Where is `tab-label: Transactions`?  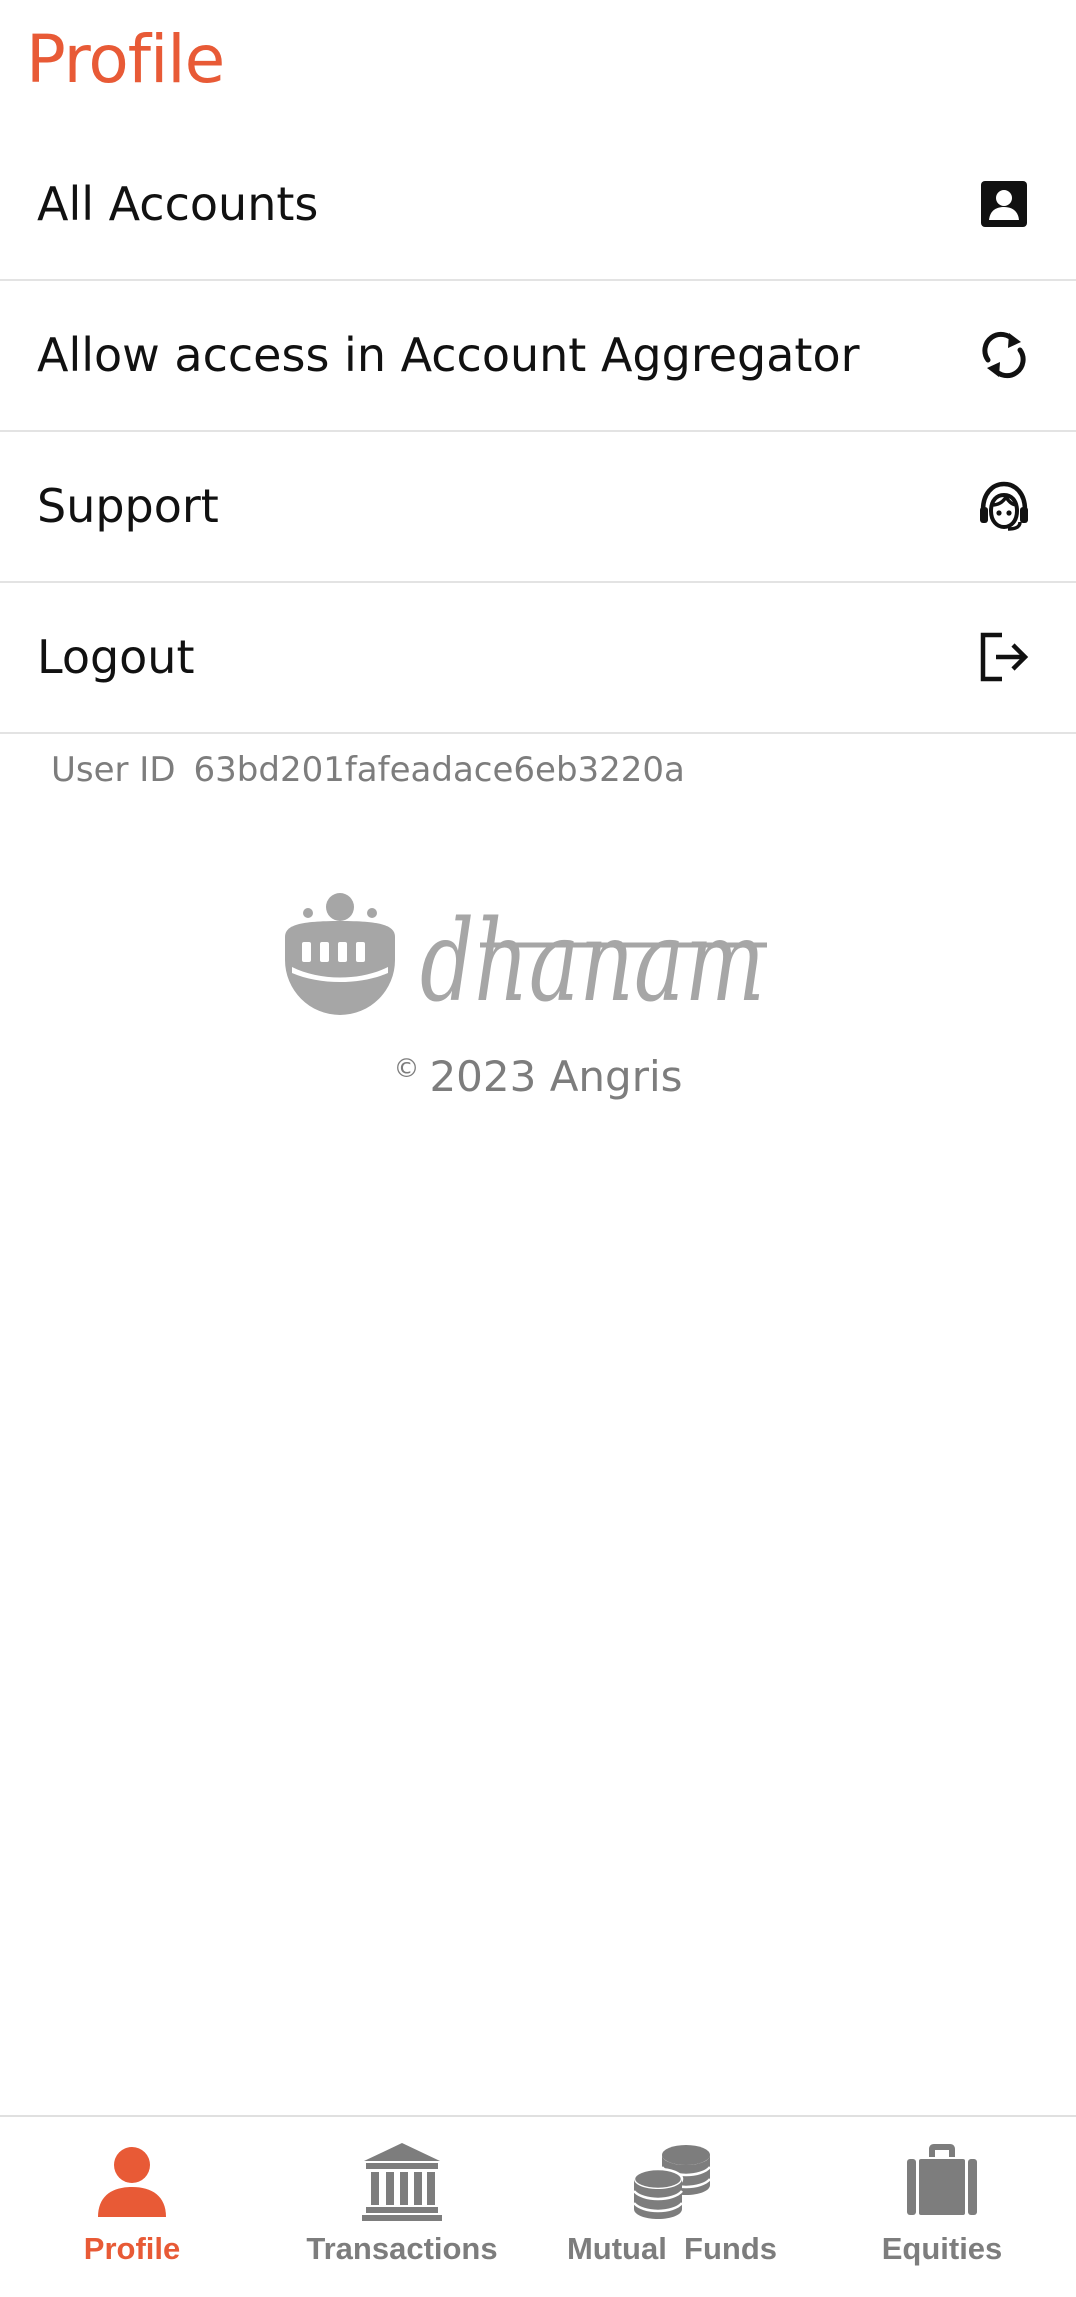
tab-label: Transactions is located at coordinates (402, 2248).